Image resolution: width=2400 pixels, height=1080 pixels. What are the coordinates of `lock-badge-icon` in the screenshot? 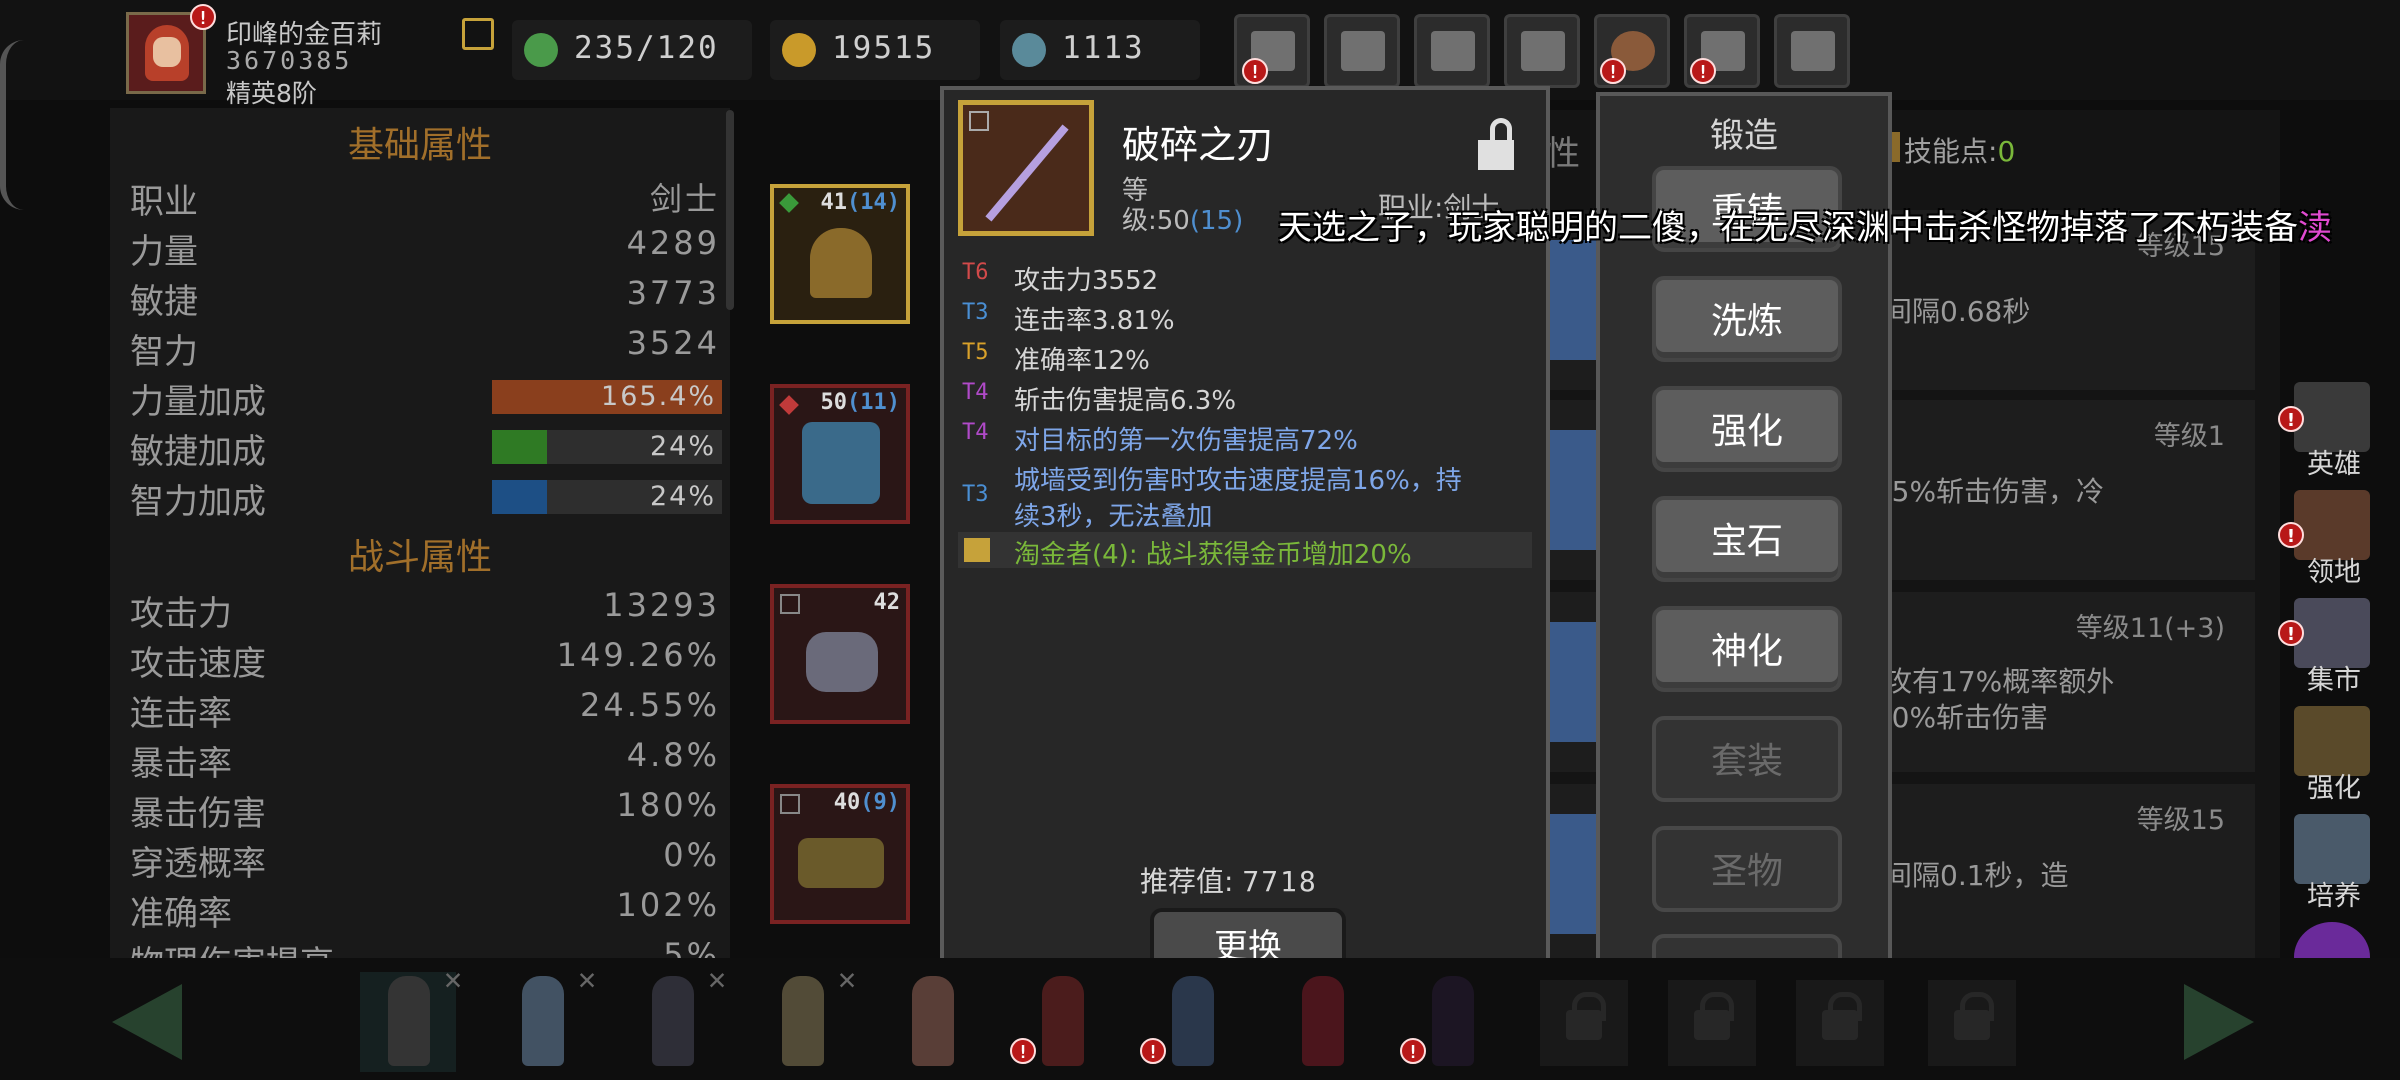 It's located at (790, 604).